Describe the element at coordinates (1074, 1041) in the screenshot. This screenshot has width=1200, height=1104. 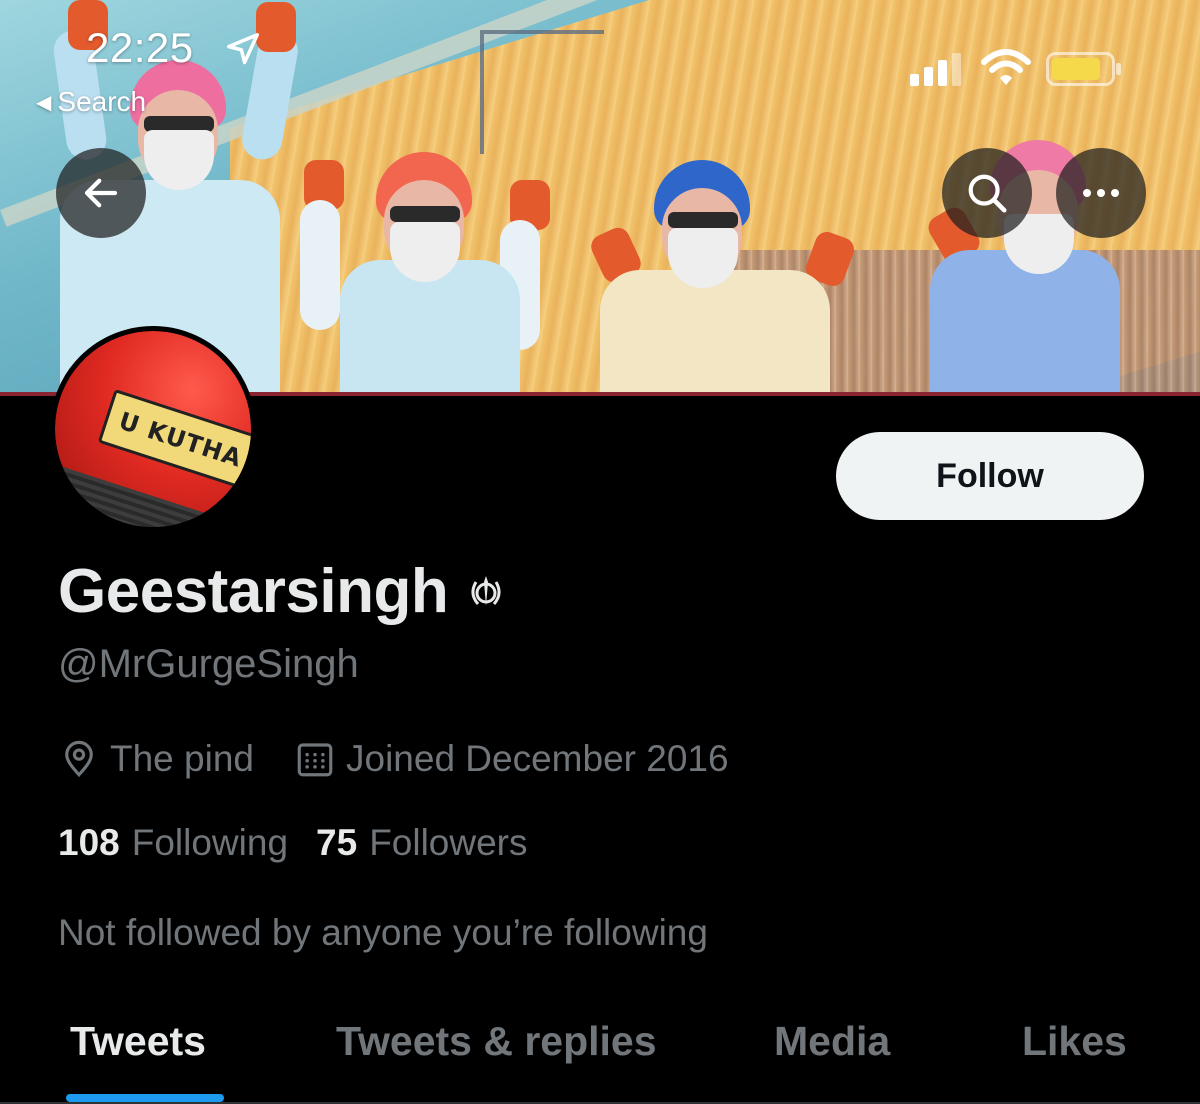
I see `tab-likes: Likes` at that location.